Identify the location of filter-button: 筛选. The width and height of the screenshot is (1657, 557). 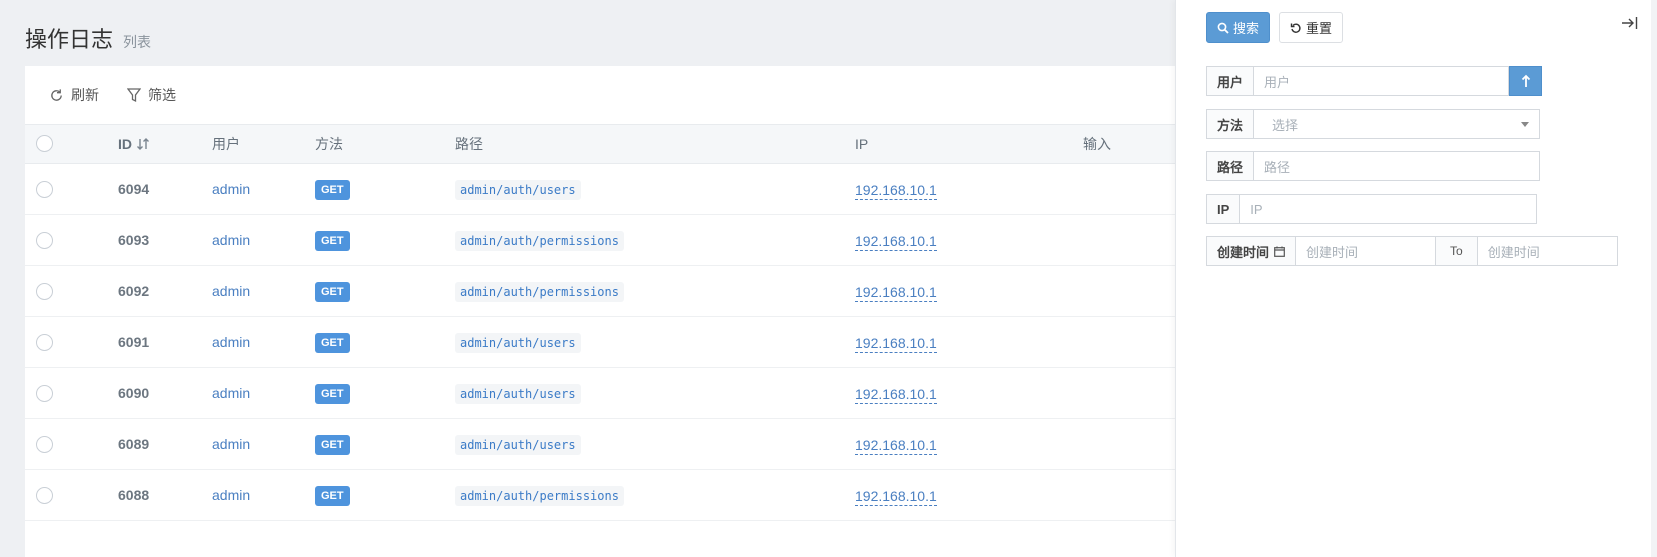
(151, 95).